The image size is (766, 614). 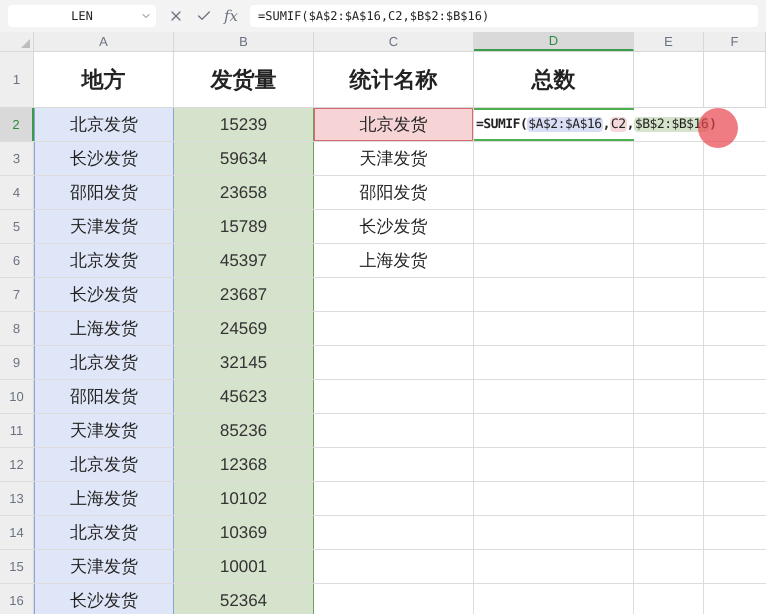 I want to click on row-header: 8, so click(x=17, y=328).